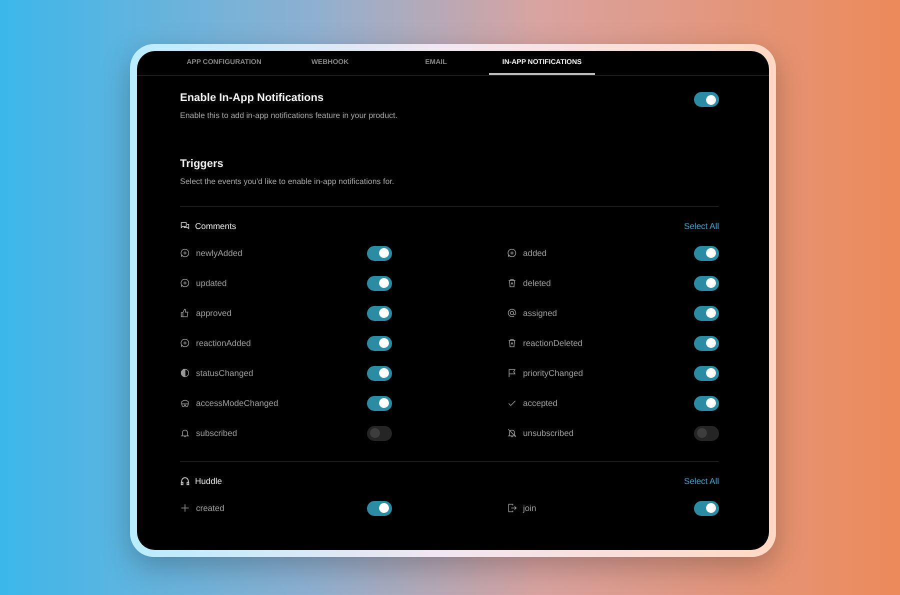  Describe the element at coordinates (529, 508) in the screenshot. I see `trigger-label: join` at that location.